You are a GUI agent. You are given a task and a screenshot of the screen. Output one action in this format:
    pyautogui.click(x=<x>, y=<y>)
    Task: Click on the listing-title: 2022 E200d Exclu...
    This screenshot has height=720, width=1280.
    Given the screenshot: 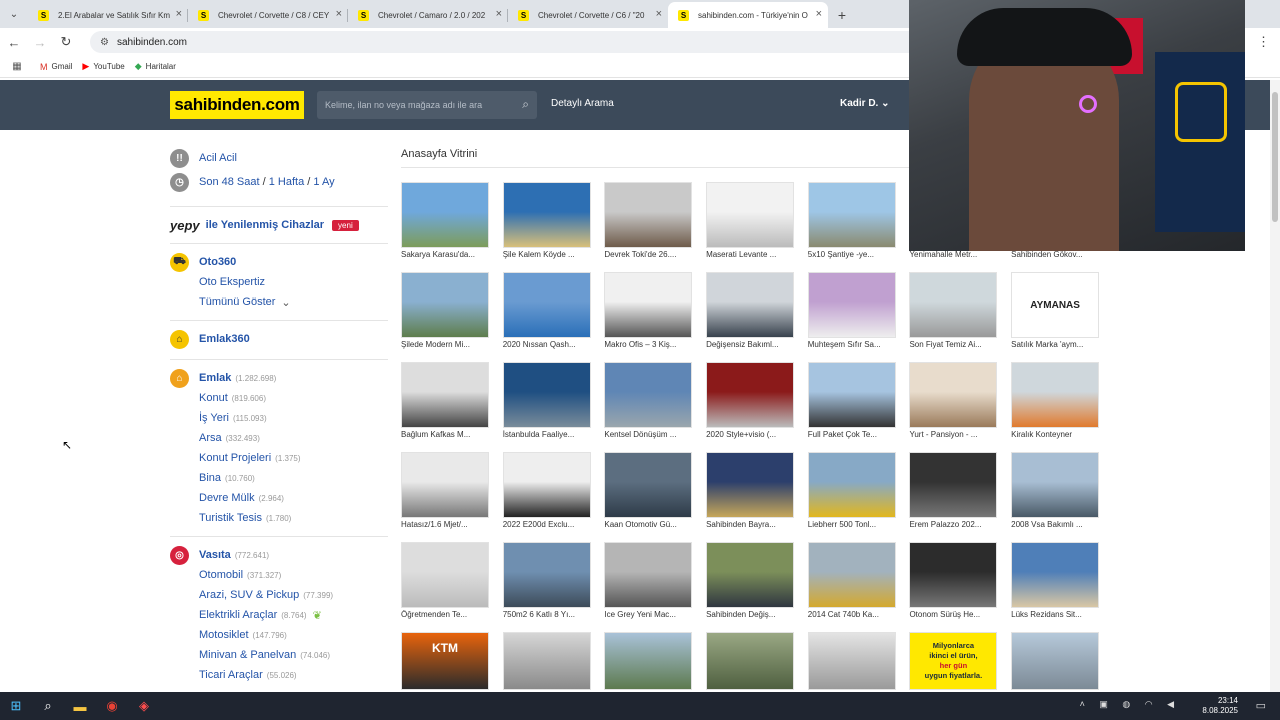 What is the action you would take?
    pyautogui.click(x=547, y=526)
    